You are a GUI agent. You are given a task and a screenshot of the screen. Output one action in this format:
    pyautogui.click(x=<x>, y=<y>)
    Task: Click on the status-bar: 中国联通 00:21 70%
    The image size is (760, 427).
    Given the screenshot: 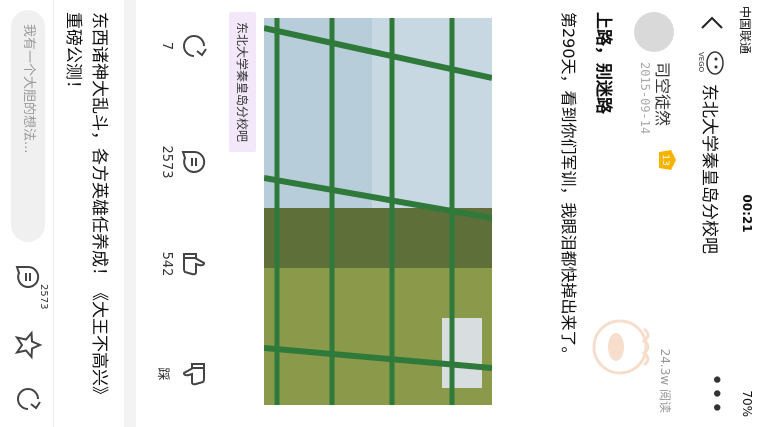 What is the action you would take?
    pyautogui.click(x=747, y=213)
    